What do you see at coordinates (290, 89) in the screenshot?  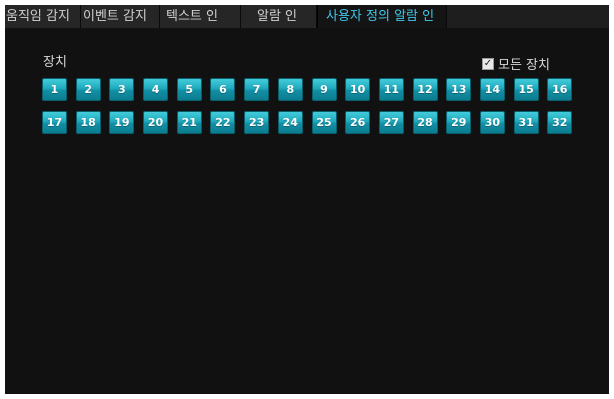 I see `device-button-8: 8` at bounding box center [290, 89].